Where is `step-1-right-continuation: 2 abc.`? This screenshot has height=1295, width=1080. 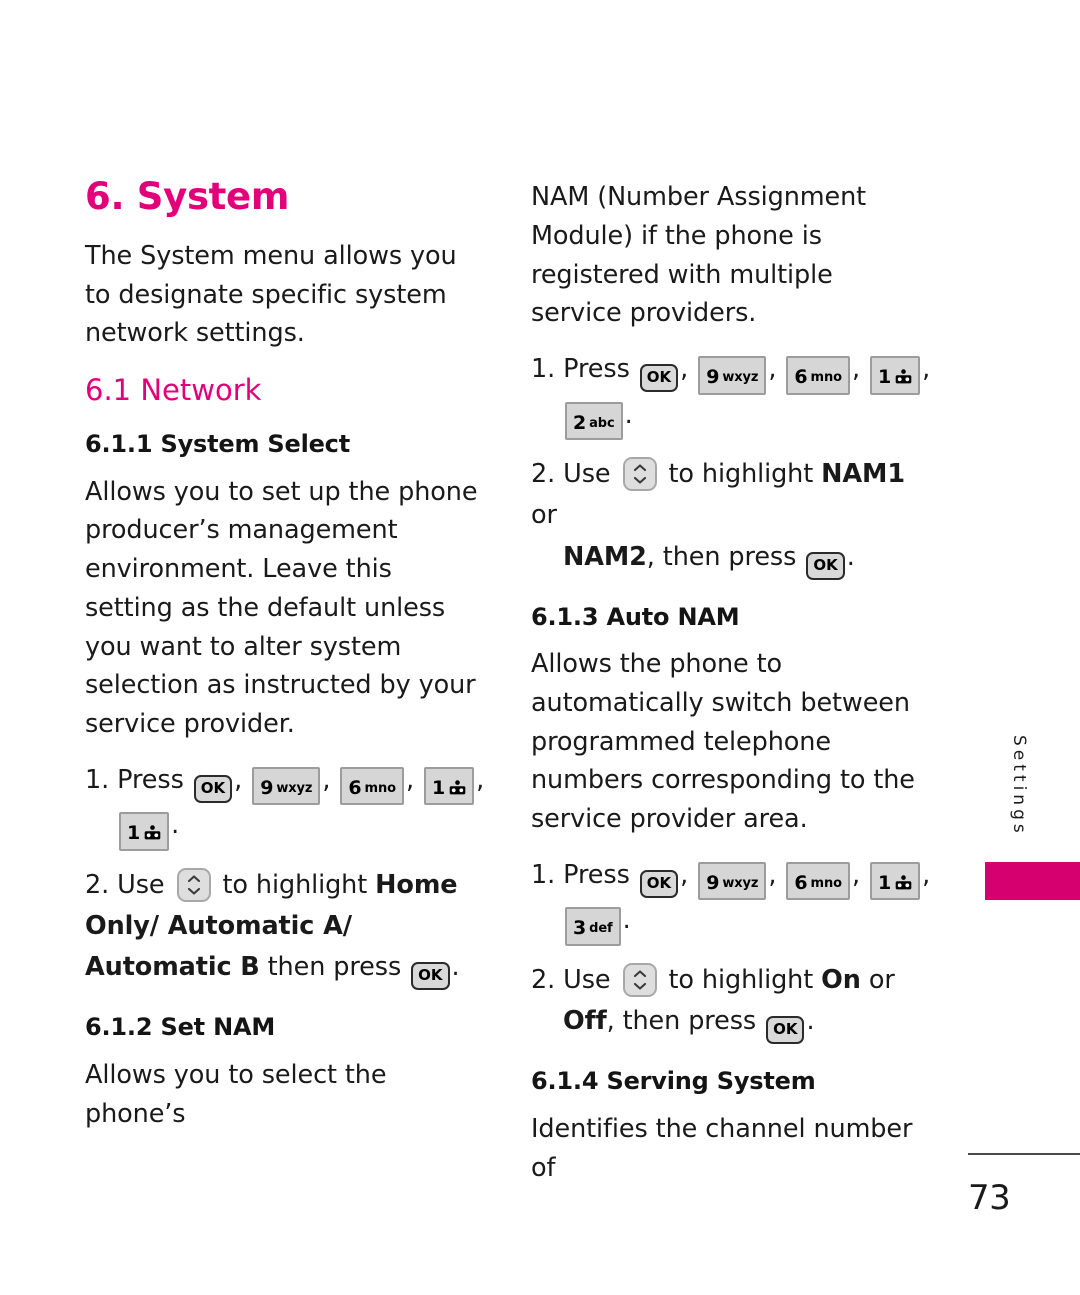
step-1-right-continuation: 2 abc. is located at coordinates (731, 417).